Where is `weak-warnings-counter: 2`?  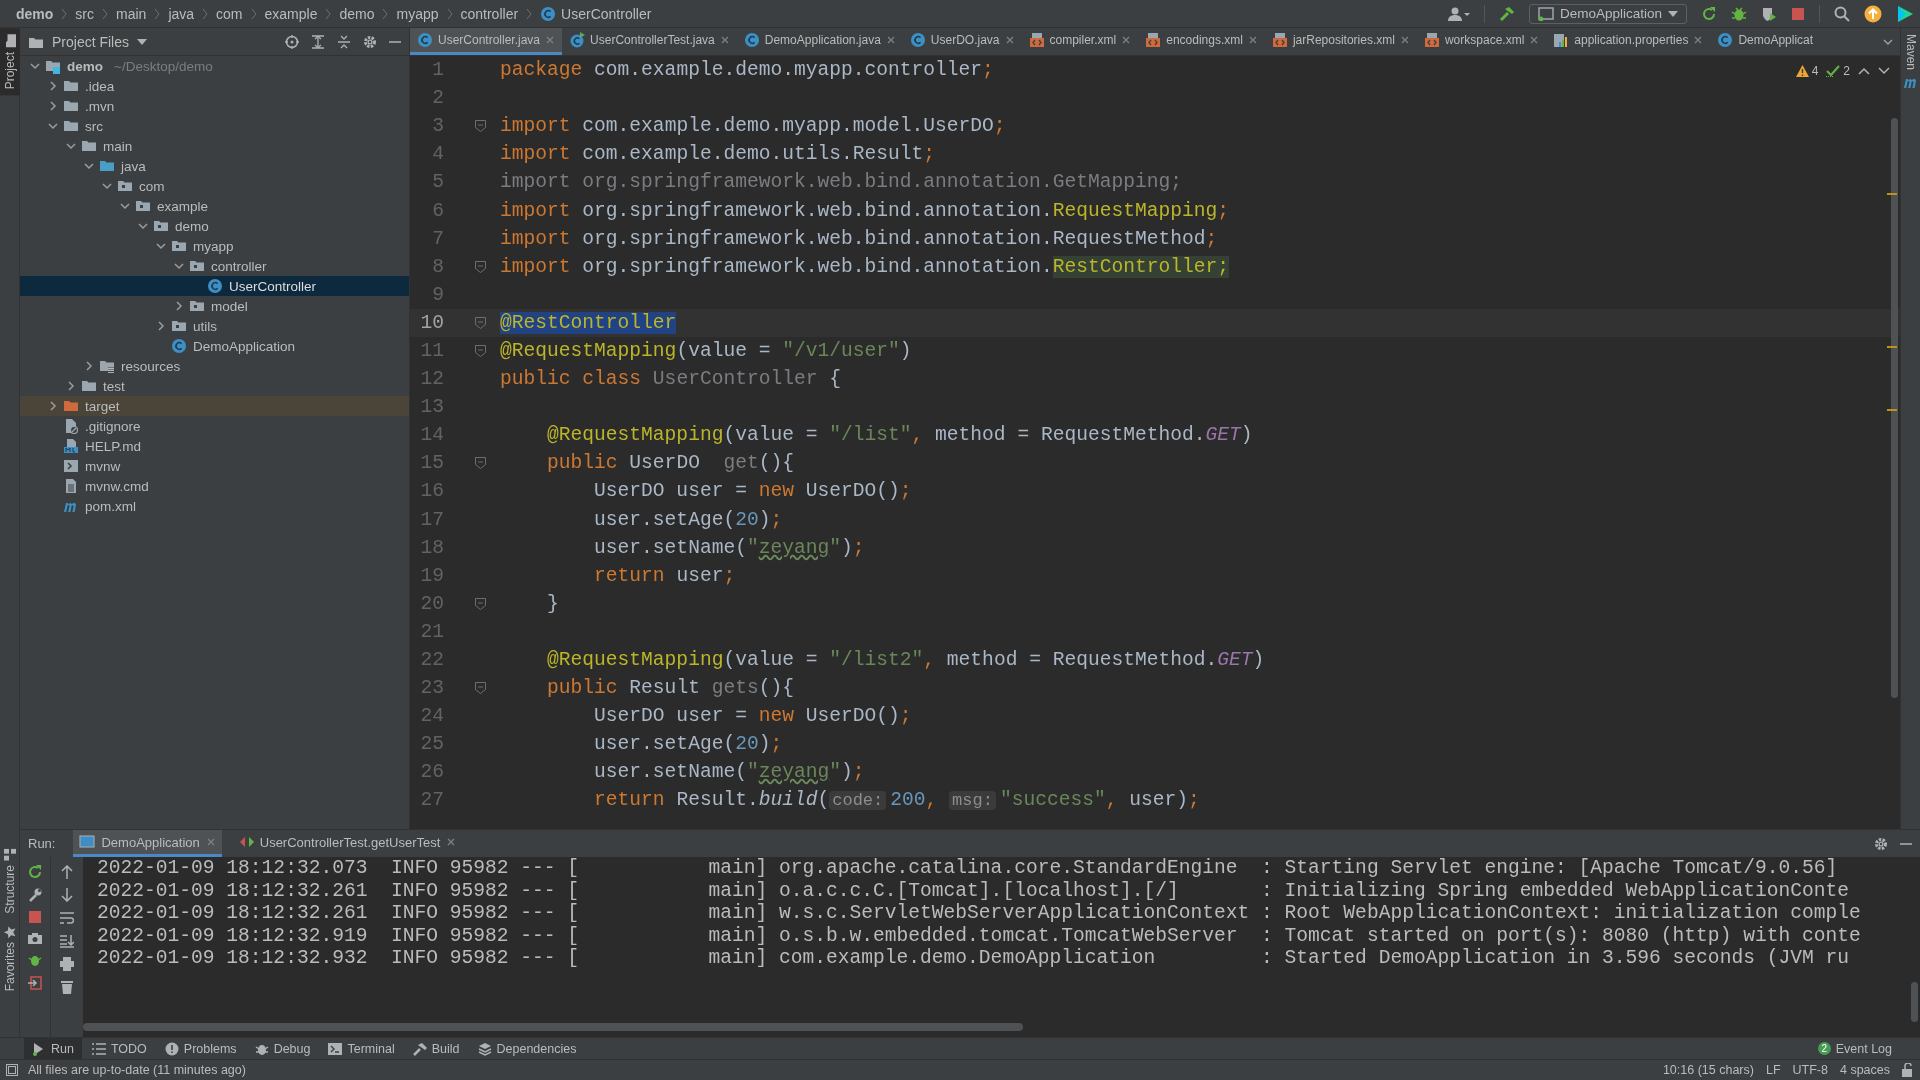 weak-warnings-counter: 2 is located at coordinates (1838, 71).